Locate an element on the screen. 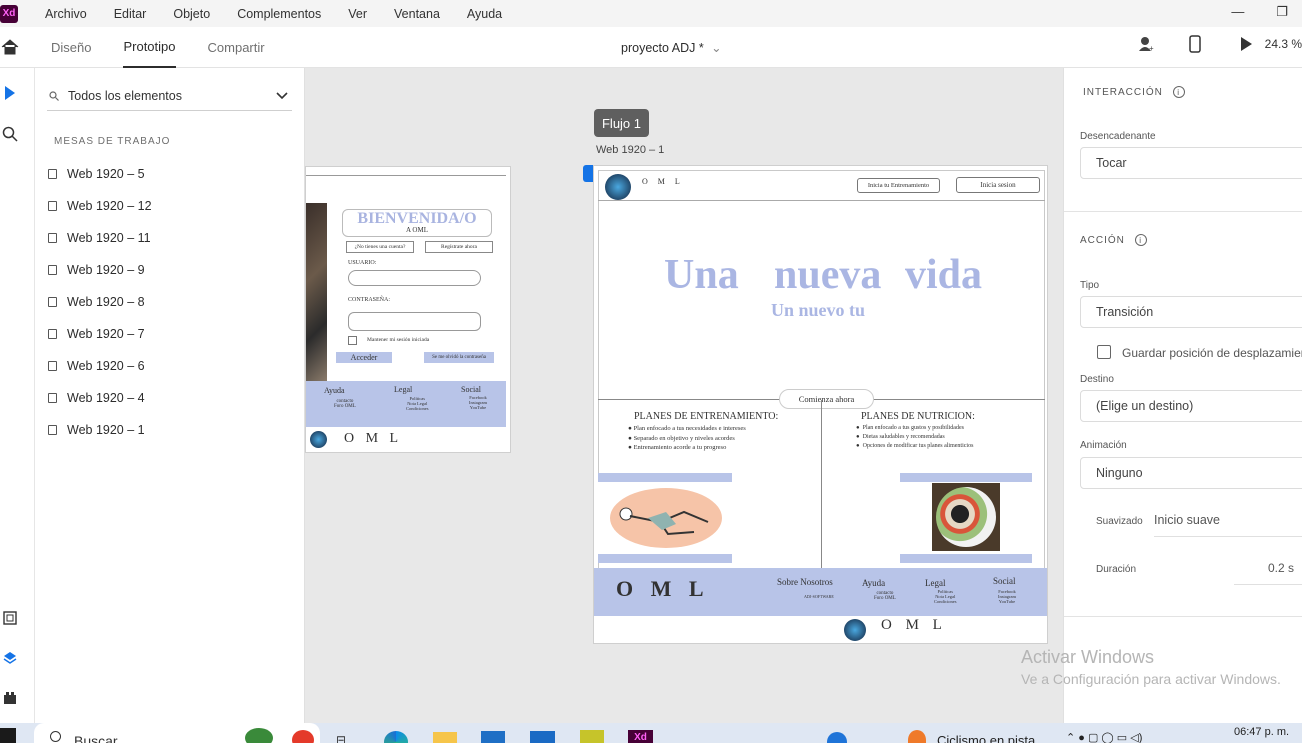 The image size is (1302, 743). play-icon is located at coordinates (1246, 44).